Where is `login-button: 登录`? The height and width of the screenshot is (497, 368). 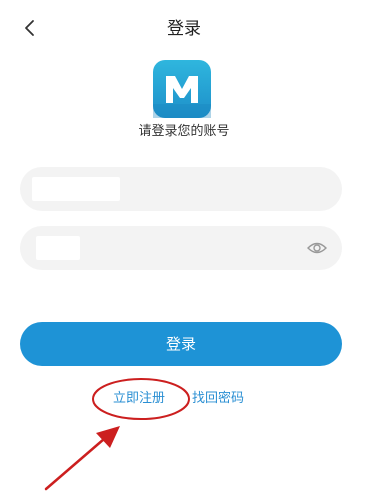
login-button: 登录 is located at coordinates (181, 344).